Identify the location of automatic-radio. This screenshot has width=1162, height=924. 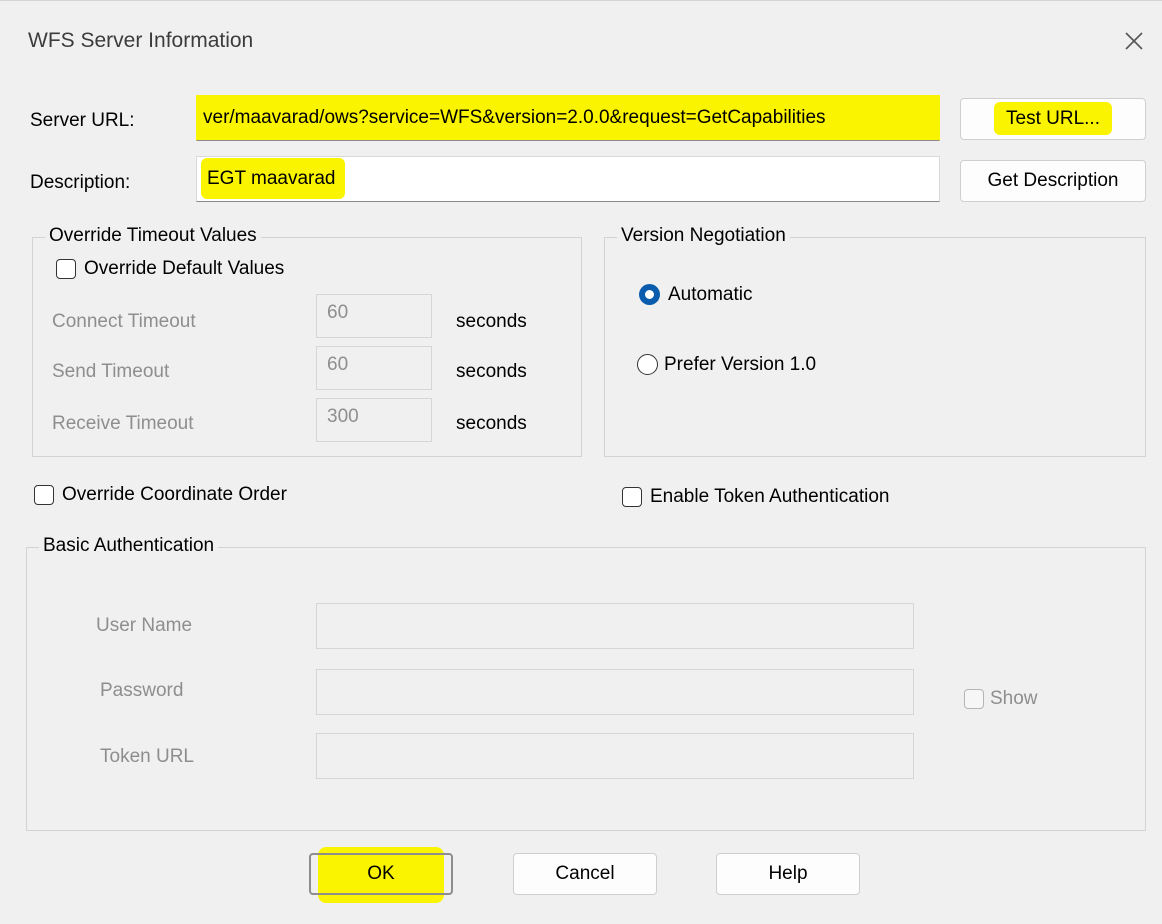
(649, 294).